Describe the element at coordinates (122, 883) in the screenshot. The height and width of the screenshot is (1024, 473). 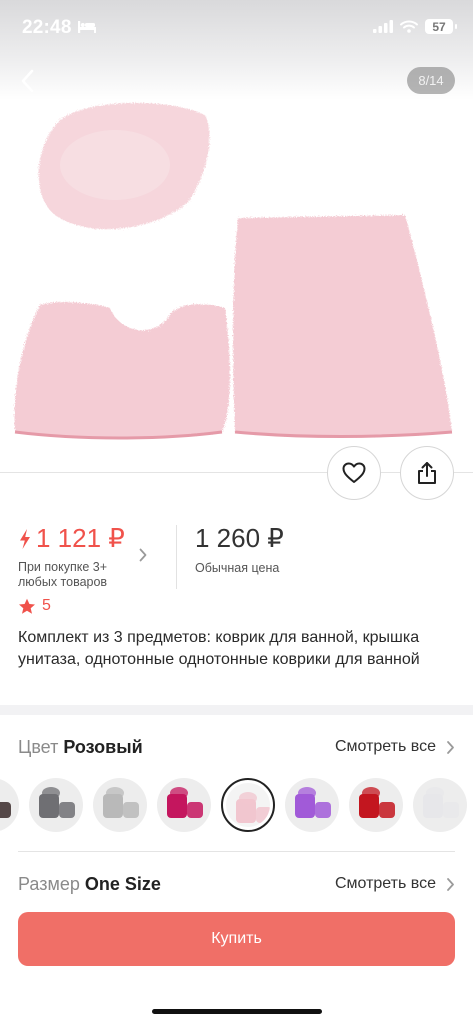
I see `size-option-value: One Size` at that location.